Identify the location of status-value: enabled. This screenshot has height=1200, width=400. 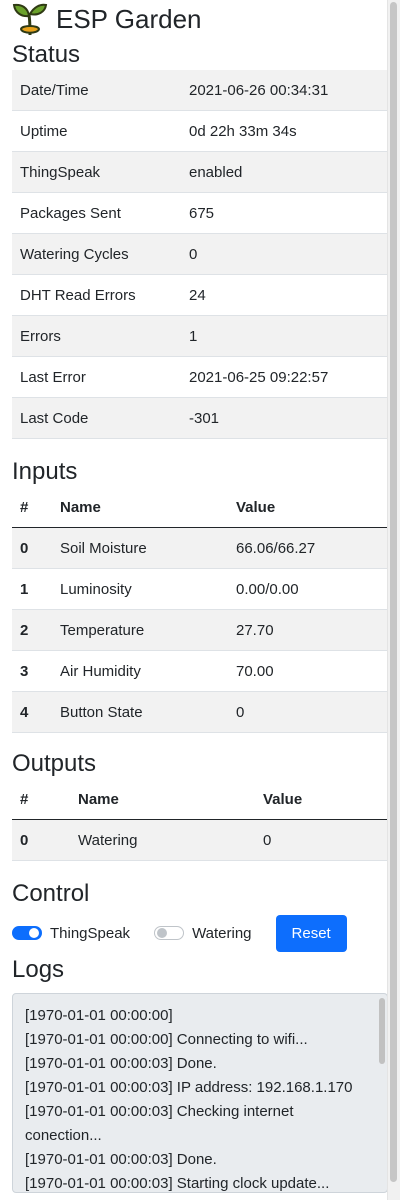
(284, 172).